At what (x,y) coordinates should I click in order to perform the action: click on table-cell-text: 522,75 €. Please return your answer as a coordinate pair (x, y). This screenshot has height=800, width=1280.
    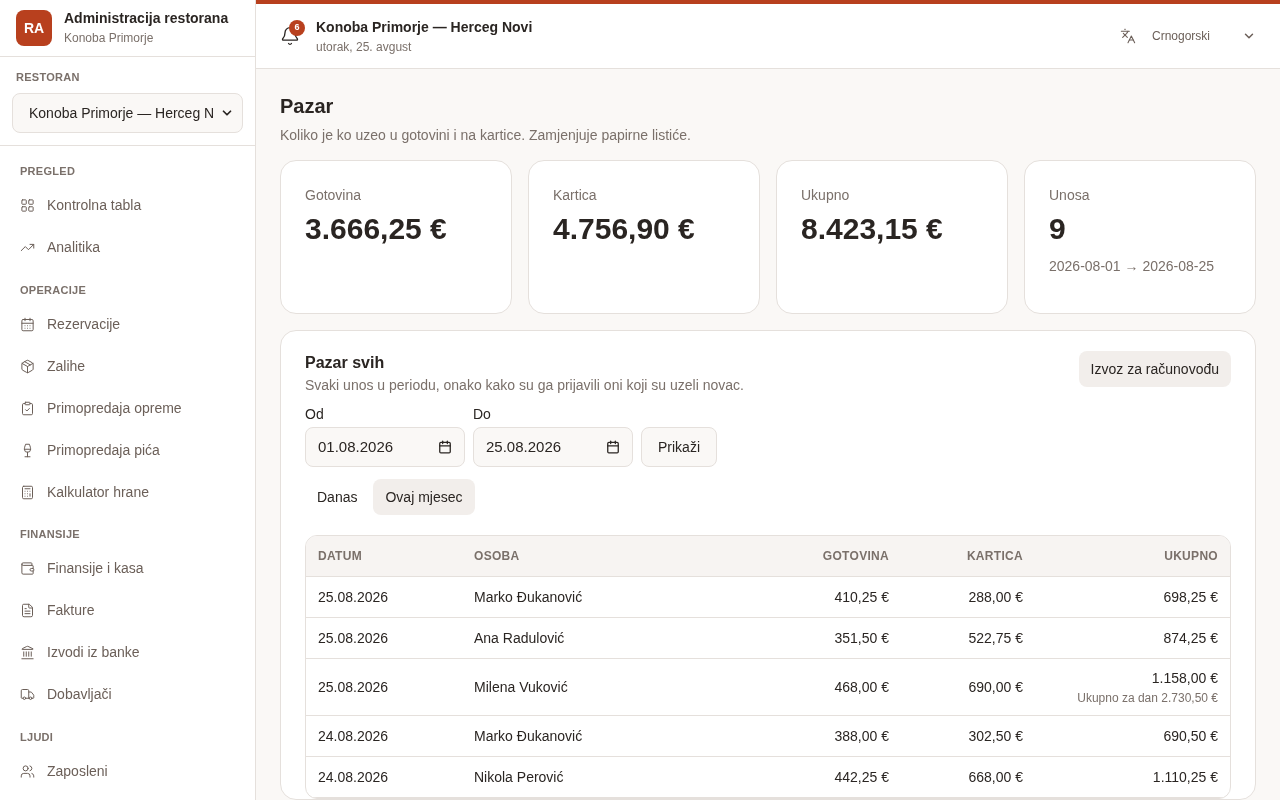
    Looking at the image, I should click on (995, 638).